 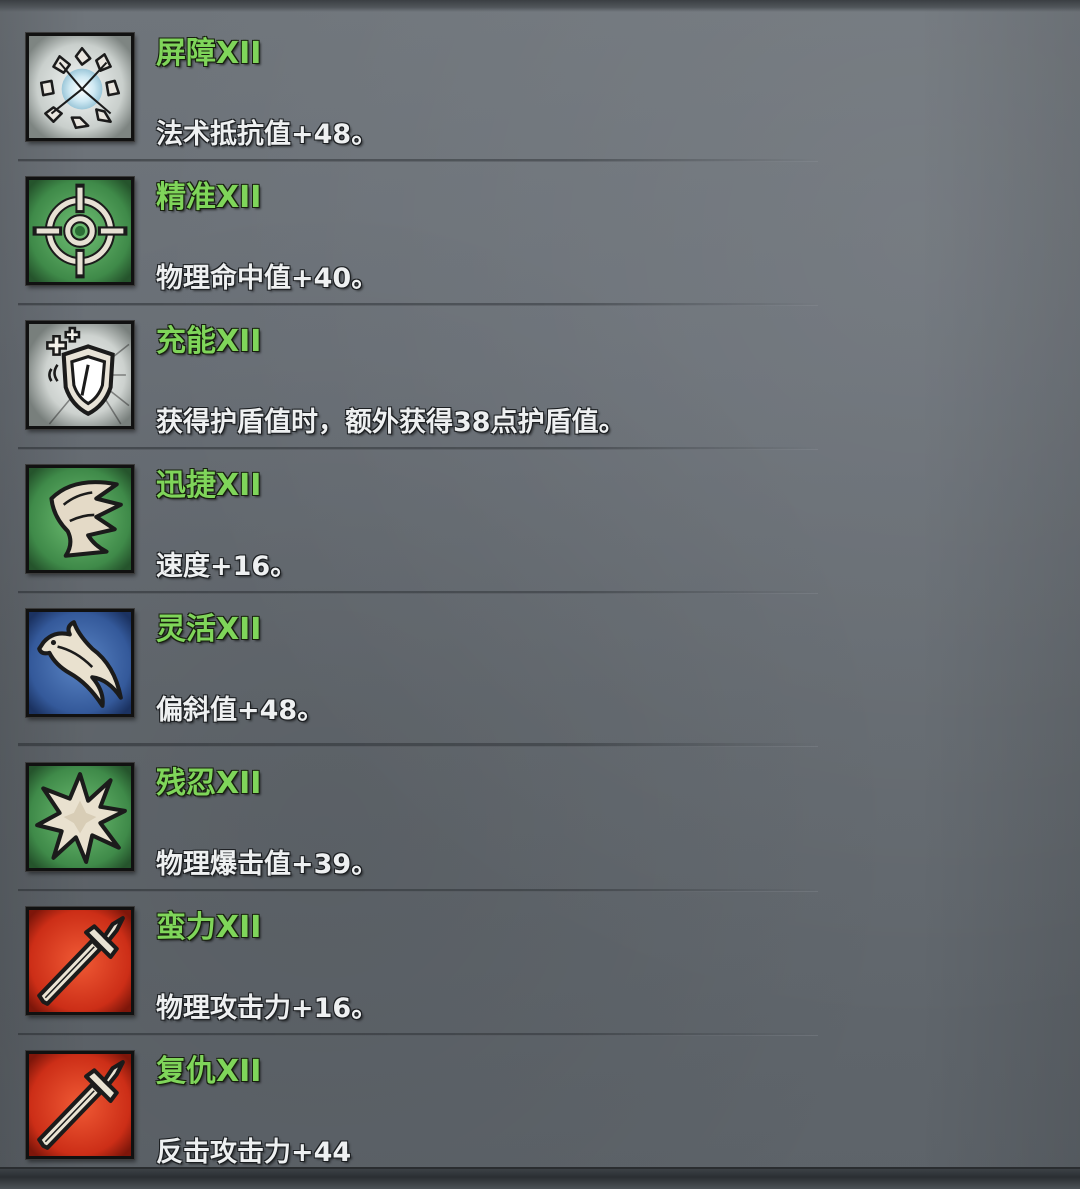 What do you see at coordinates (209, 927) in the screenshot?
I see `skill-title: 蛮力XII` at bounding box center [209, 927].